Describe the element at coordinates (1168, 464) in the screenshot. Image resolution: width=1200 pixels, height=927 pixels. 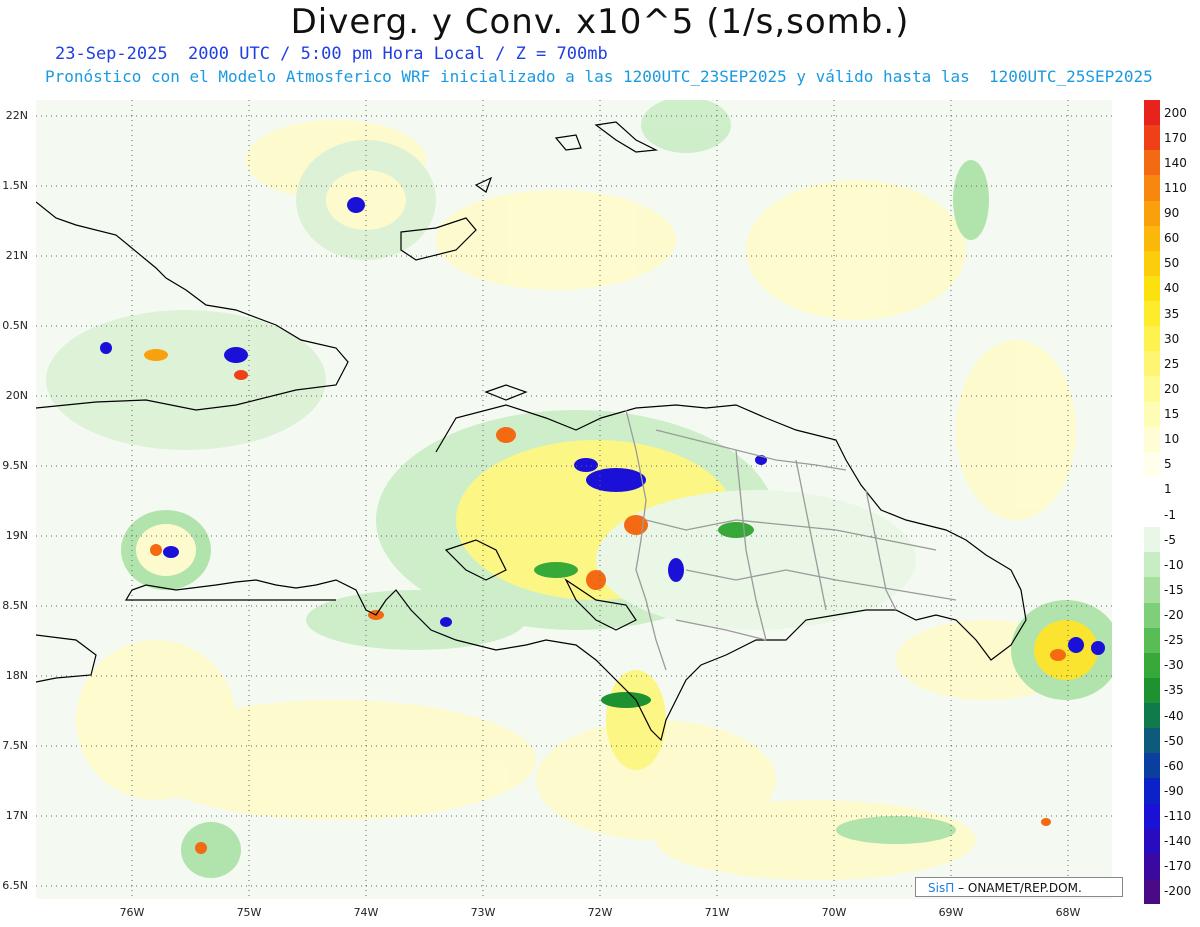
I see `colorbar-tick-label: 5` at that location.